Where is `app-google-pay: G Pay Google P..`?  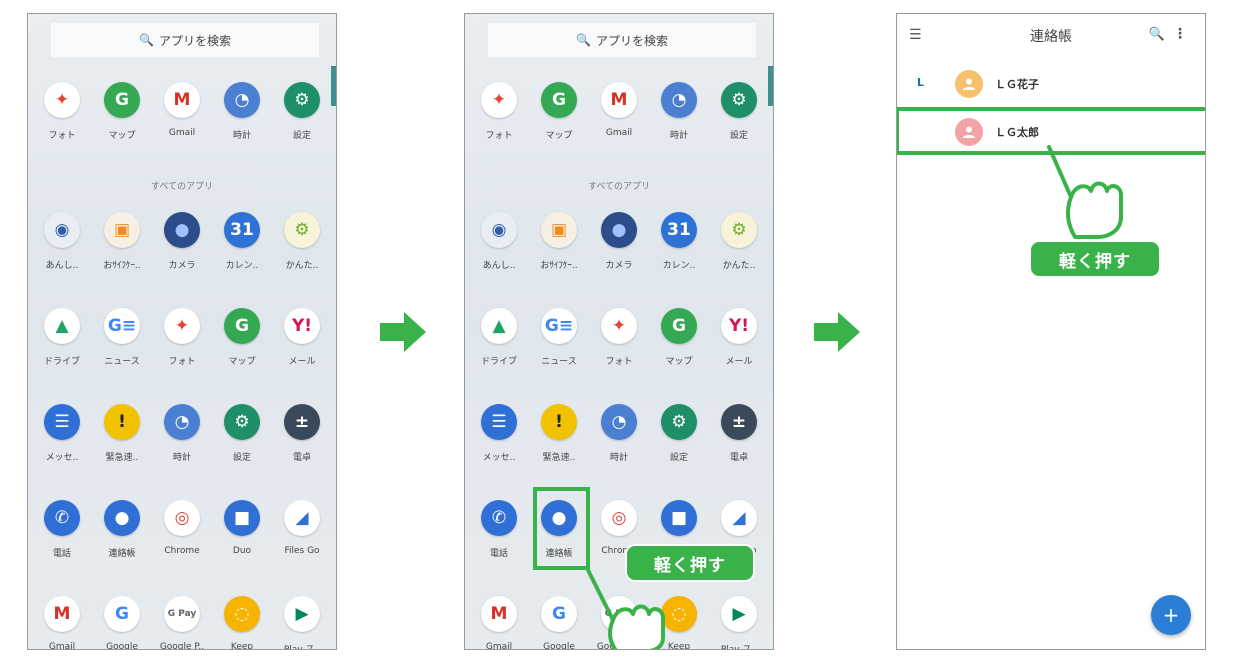
app-google-pay: G Pay Google P.. is located at coordinates (182, 623).